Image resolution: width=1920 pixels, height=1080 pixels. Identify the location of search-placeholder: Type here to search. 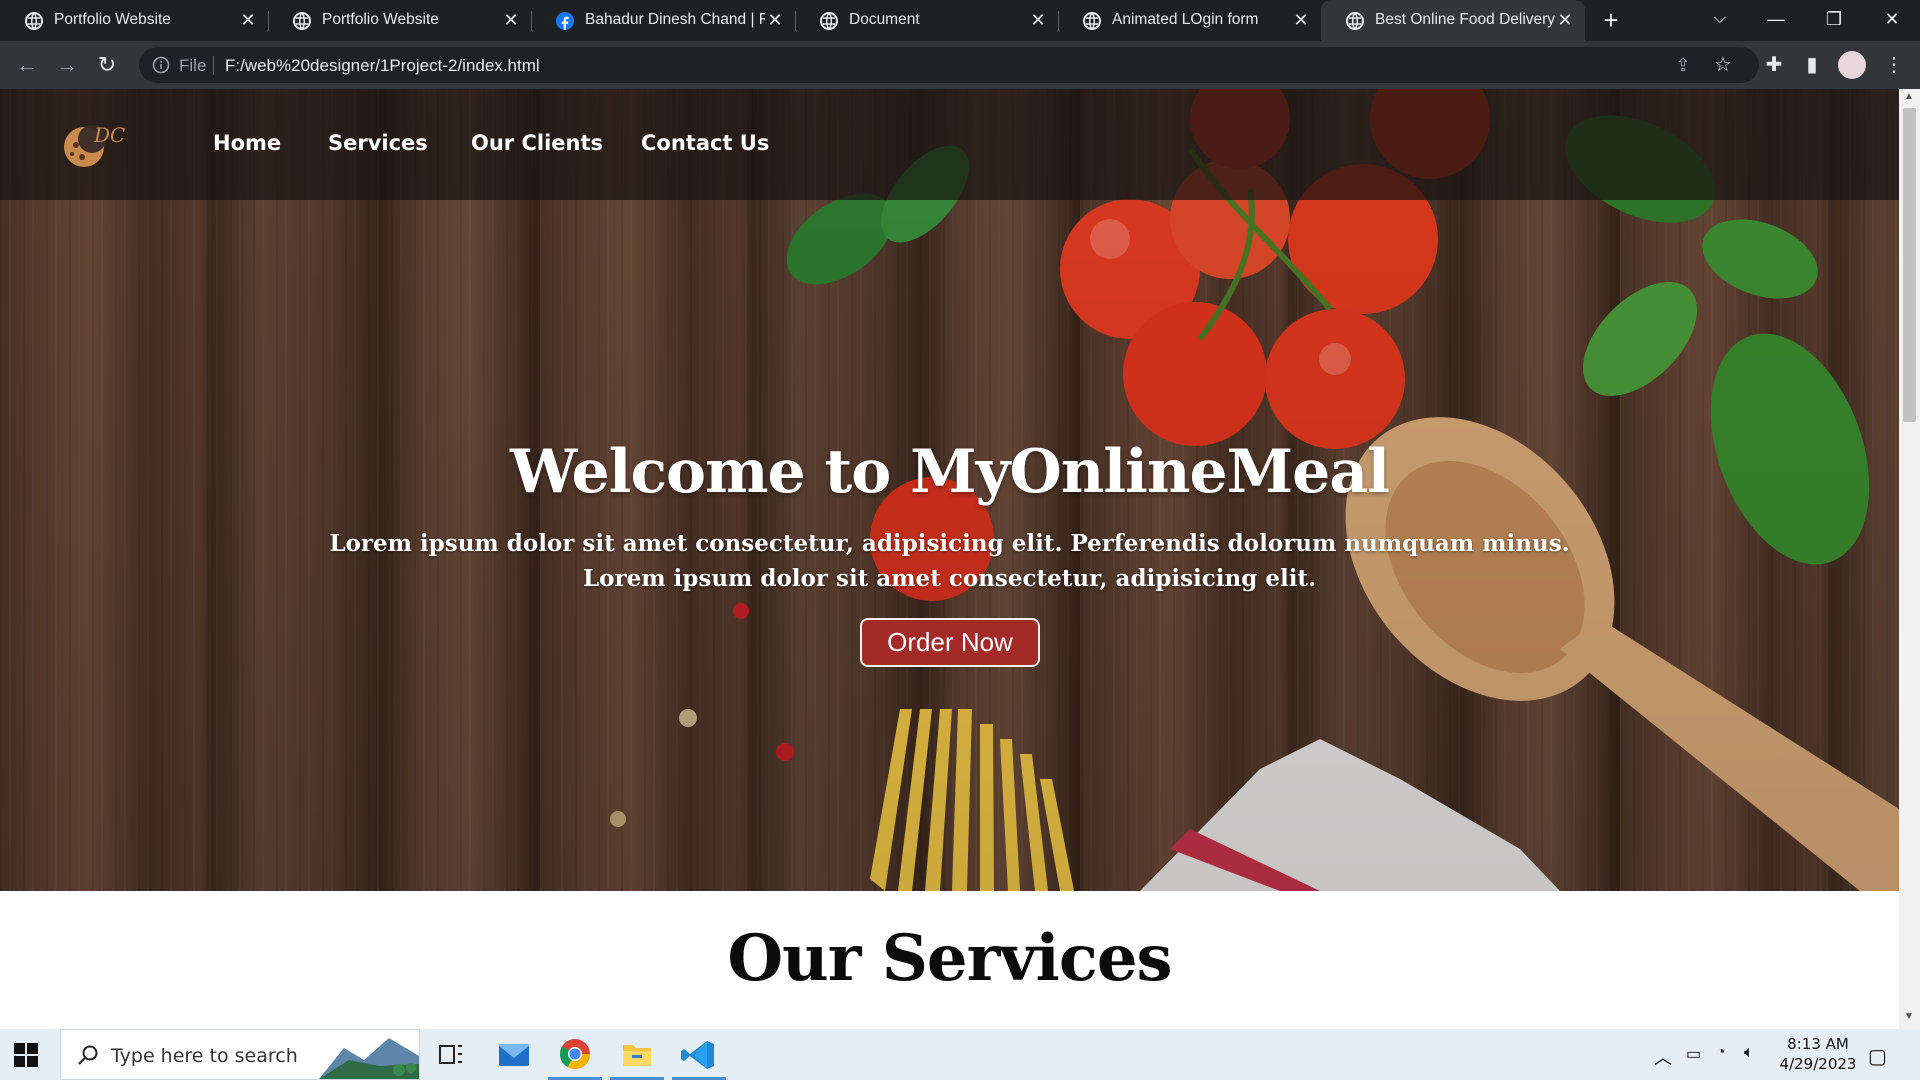
(204, 1056).